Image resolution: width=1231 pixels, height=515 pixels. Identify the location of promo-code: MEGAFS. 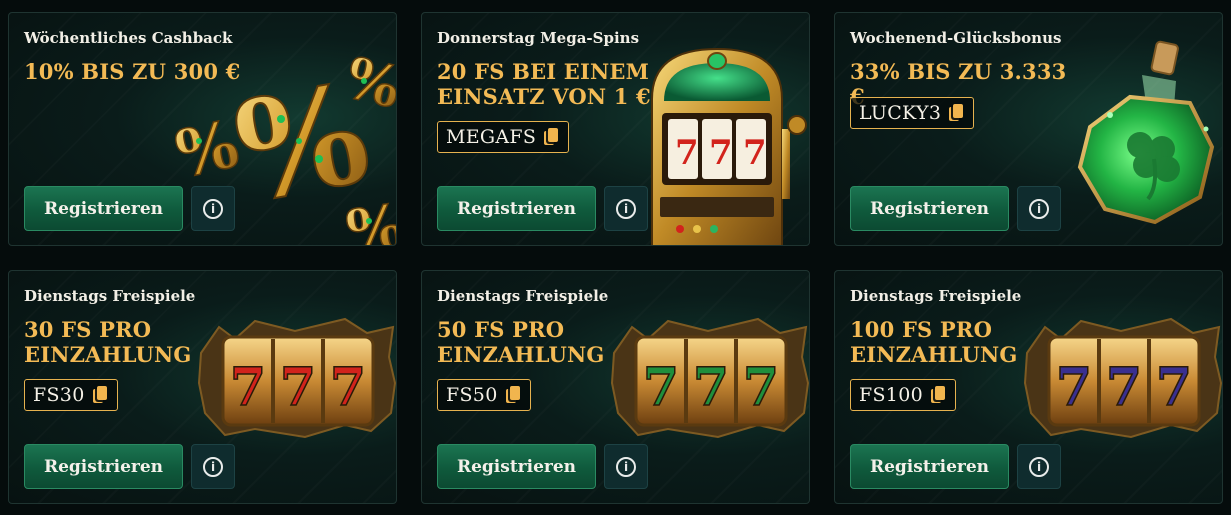
(491, 137).